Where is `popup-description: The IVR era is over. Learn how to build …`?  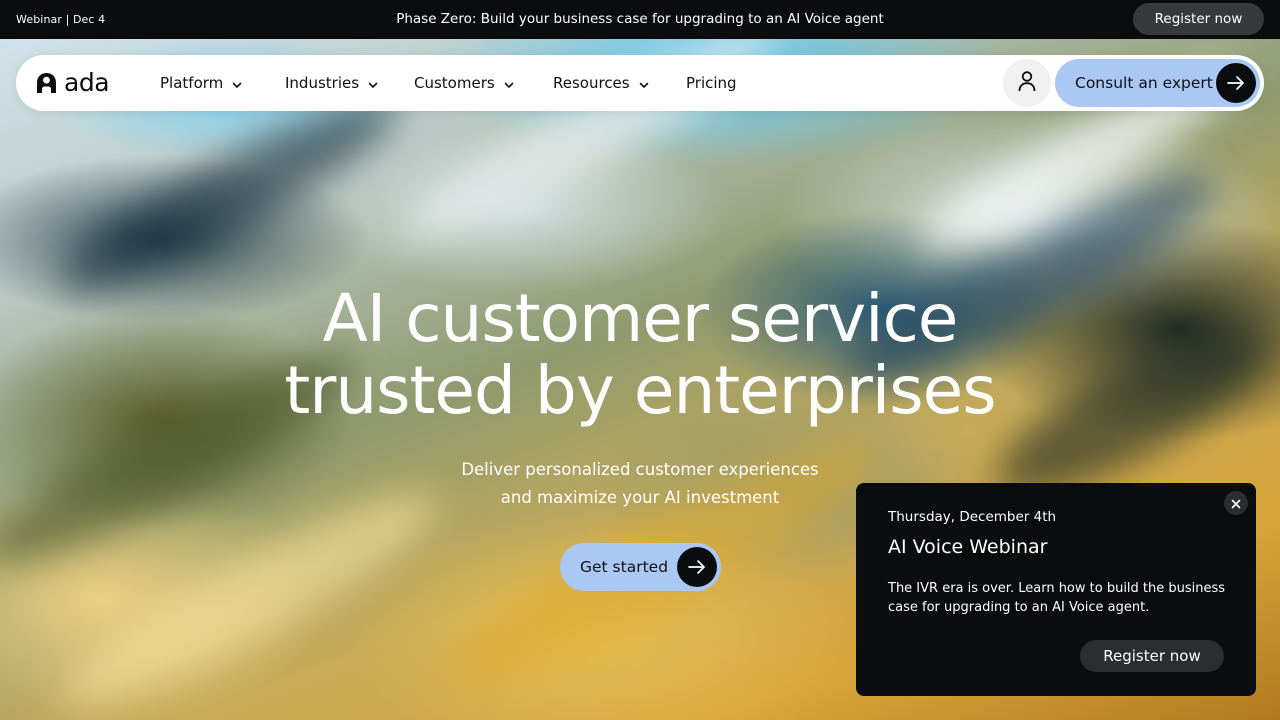 popup-description: The IVR era is over. Learn how to build … is located at coordinates (1057, 598).